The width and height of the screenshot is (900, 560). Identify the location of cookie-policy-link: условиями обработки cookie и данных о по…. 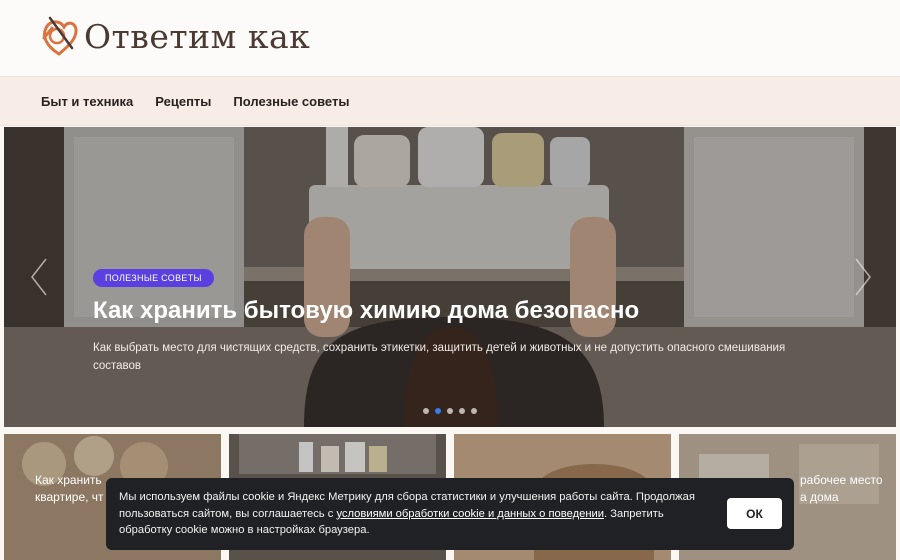
(470, 514).